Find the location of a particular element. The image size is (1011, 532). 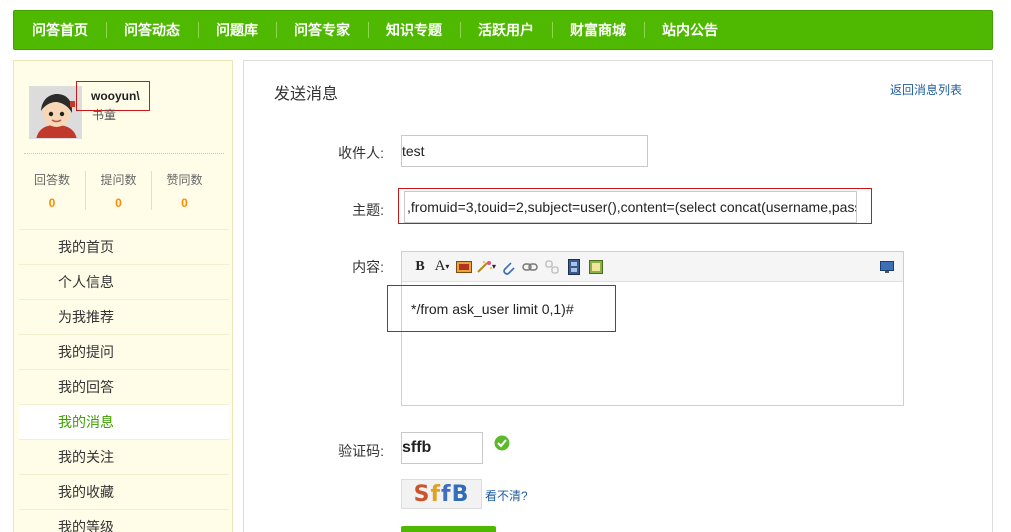

user-role: 书童 is located at coordinates (104, 115).